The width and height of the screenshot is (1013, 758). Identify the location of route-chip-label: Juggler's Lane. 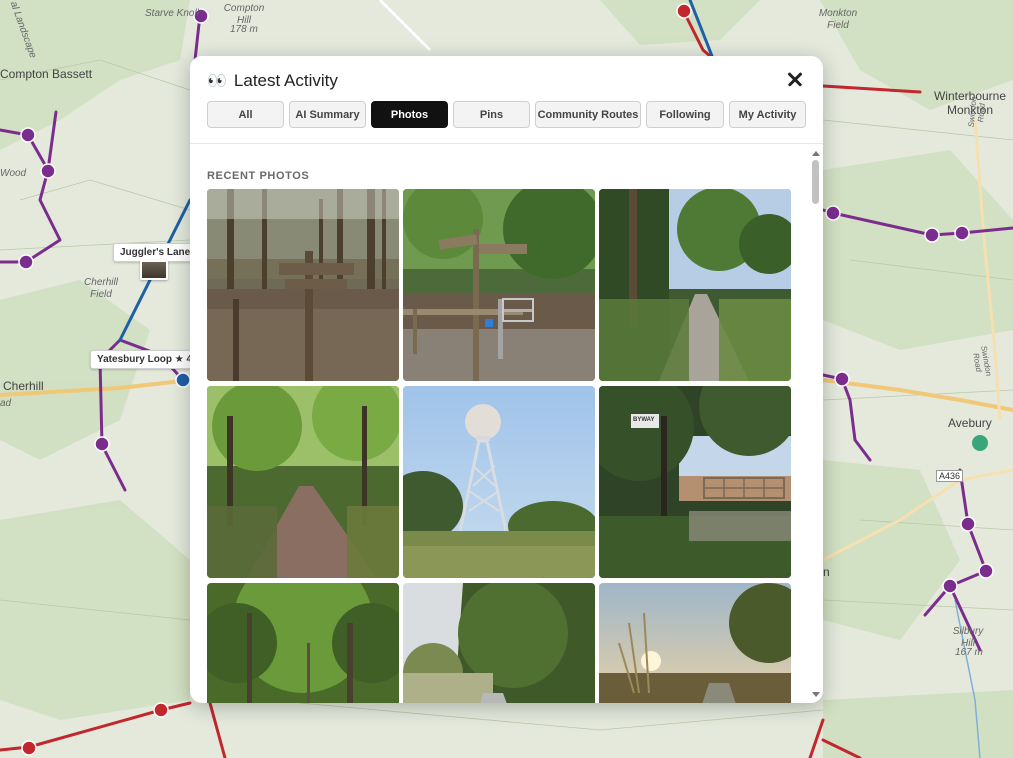
(155, 252).